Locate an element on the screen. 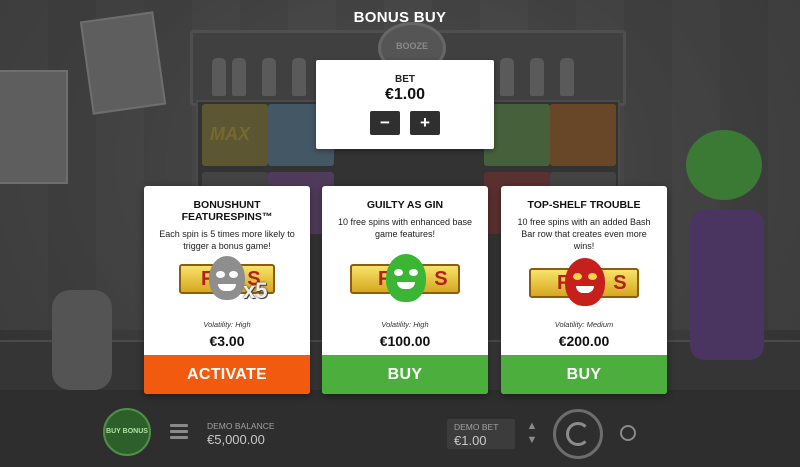 The width and height of the screenshot is (800, 467). bonus-buy-title: BONUS BUY is located at coordinates (400, 17).